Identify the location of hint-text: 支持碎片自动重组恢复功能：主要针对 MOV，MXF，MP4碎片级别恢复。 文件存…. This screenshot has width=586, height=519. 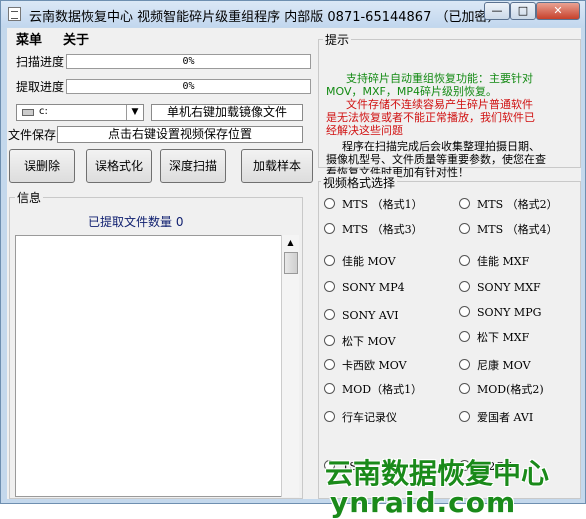
(455, 125).